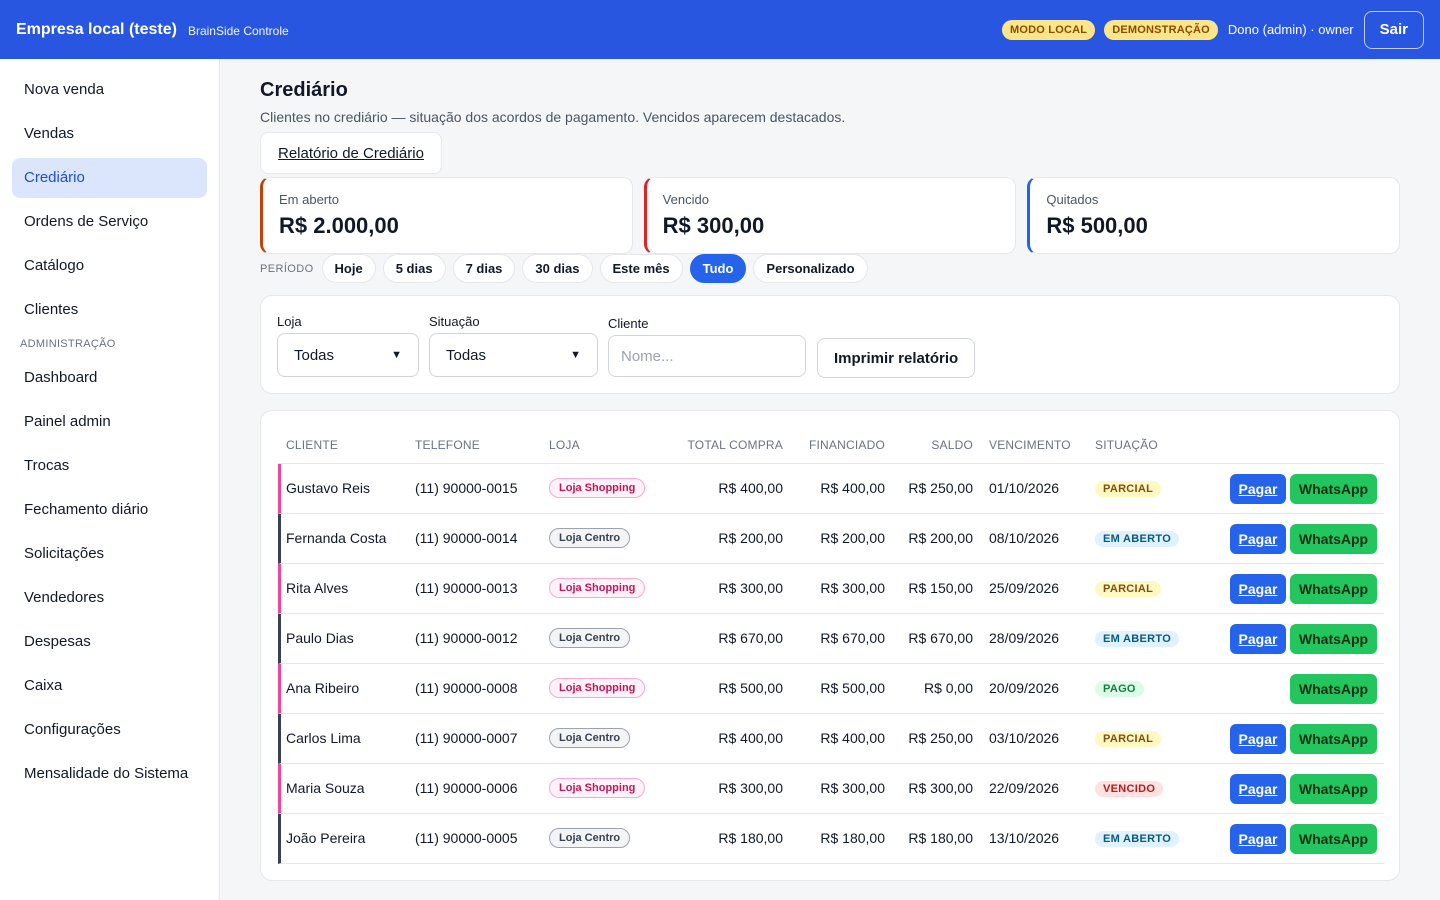 Image resolution: width=1440 pixels, height=900 pixels. I want to click on cell-total: R$ 400,00, so click(750, 488).